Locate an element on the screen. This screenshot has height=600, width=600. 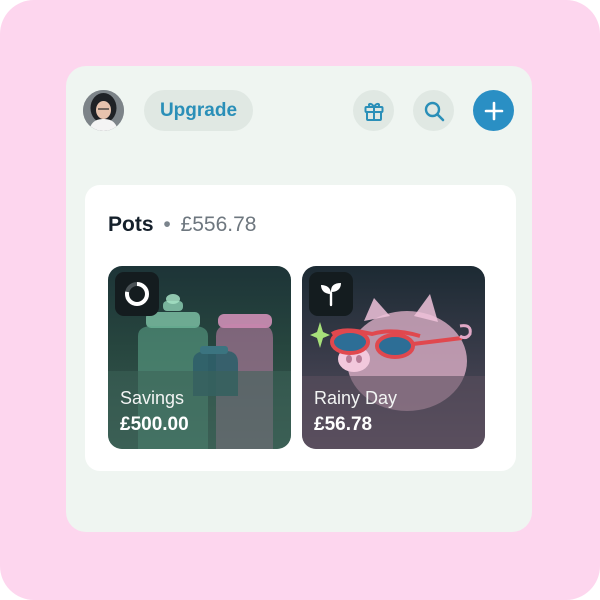
pot-amount: £500.00 is located at coordinates (154, 424).